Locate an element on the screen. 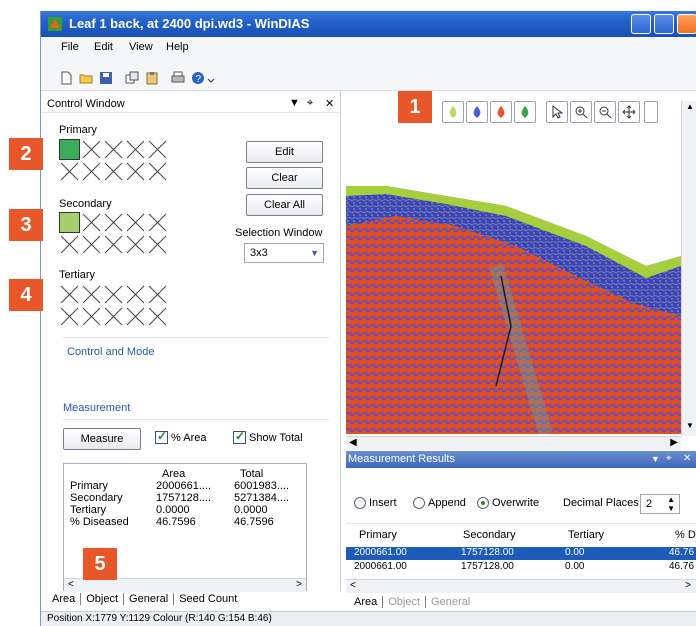  maximize-button is located at coordinates (664, 24).